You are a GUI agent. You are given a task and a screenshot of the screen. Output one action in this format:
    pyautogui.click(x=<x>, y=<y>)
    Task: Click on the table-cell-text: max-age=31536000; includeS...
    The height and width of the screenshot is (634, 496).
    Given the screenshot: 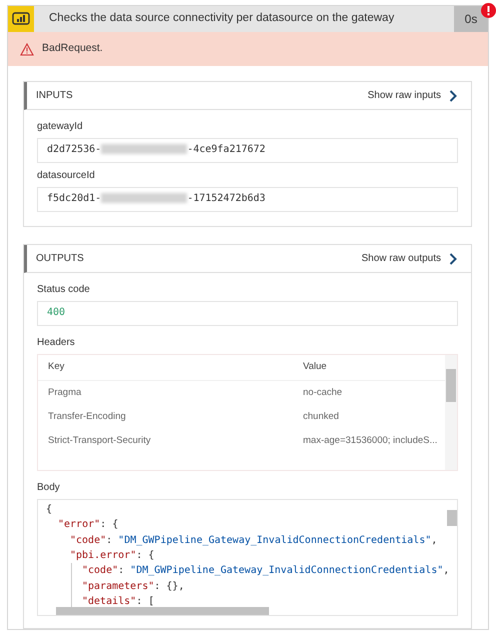 What is the action you would take?
    pyautogui.click(x=370, y=441)
    